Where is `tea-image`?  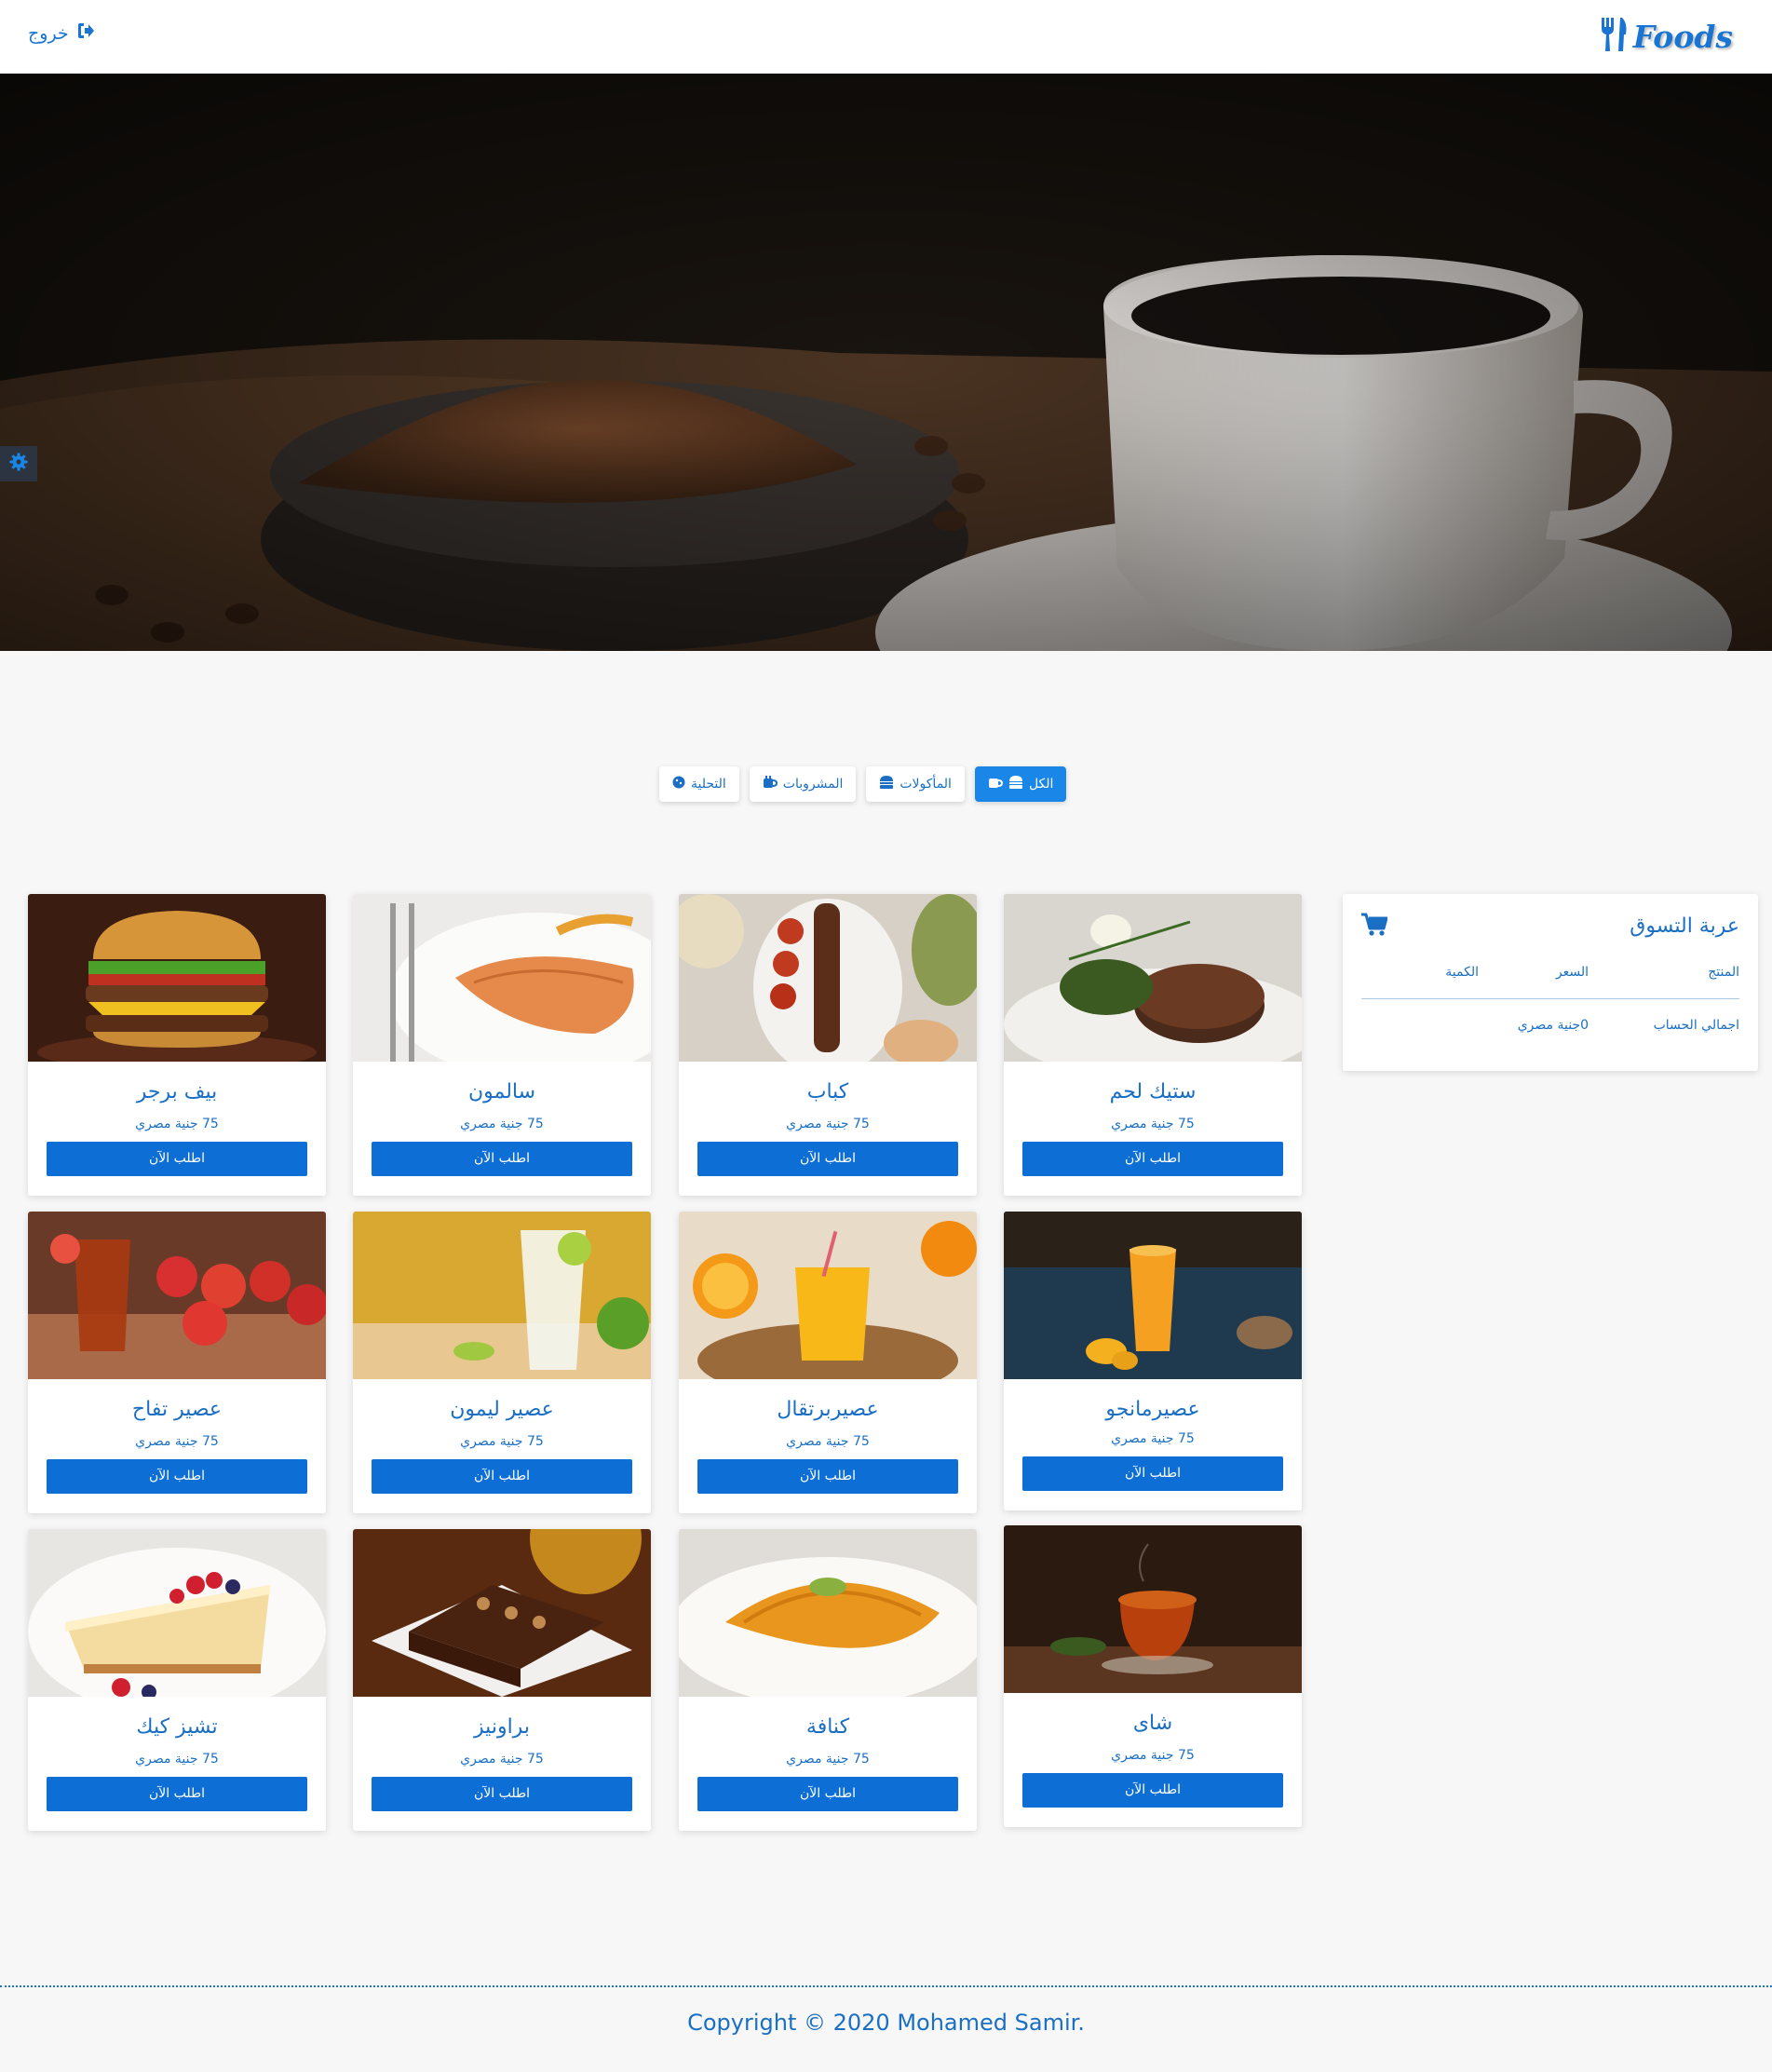
tea-image is located at coordinates (1153, 1609).